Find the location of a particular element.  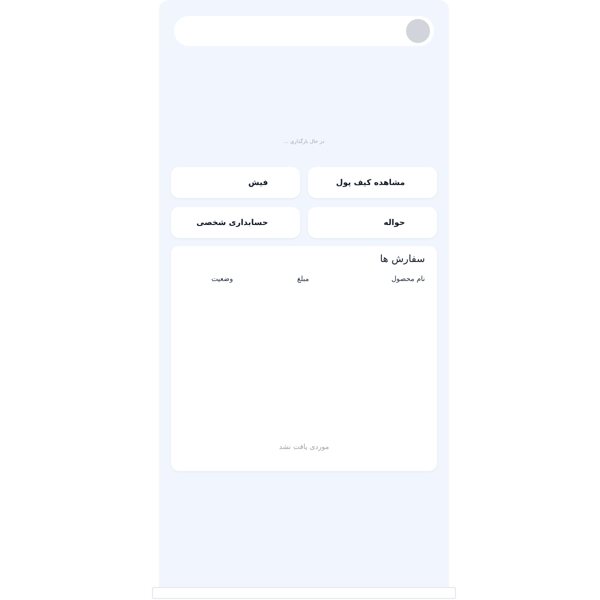

menu-card: حسابداری شخصی is located at coordinates (235, 222).